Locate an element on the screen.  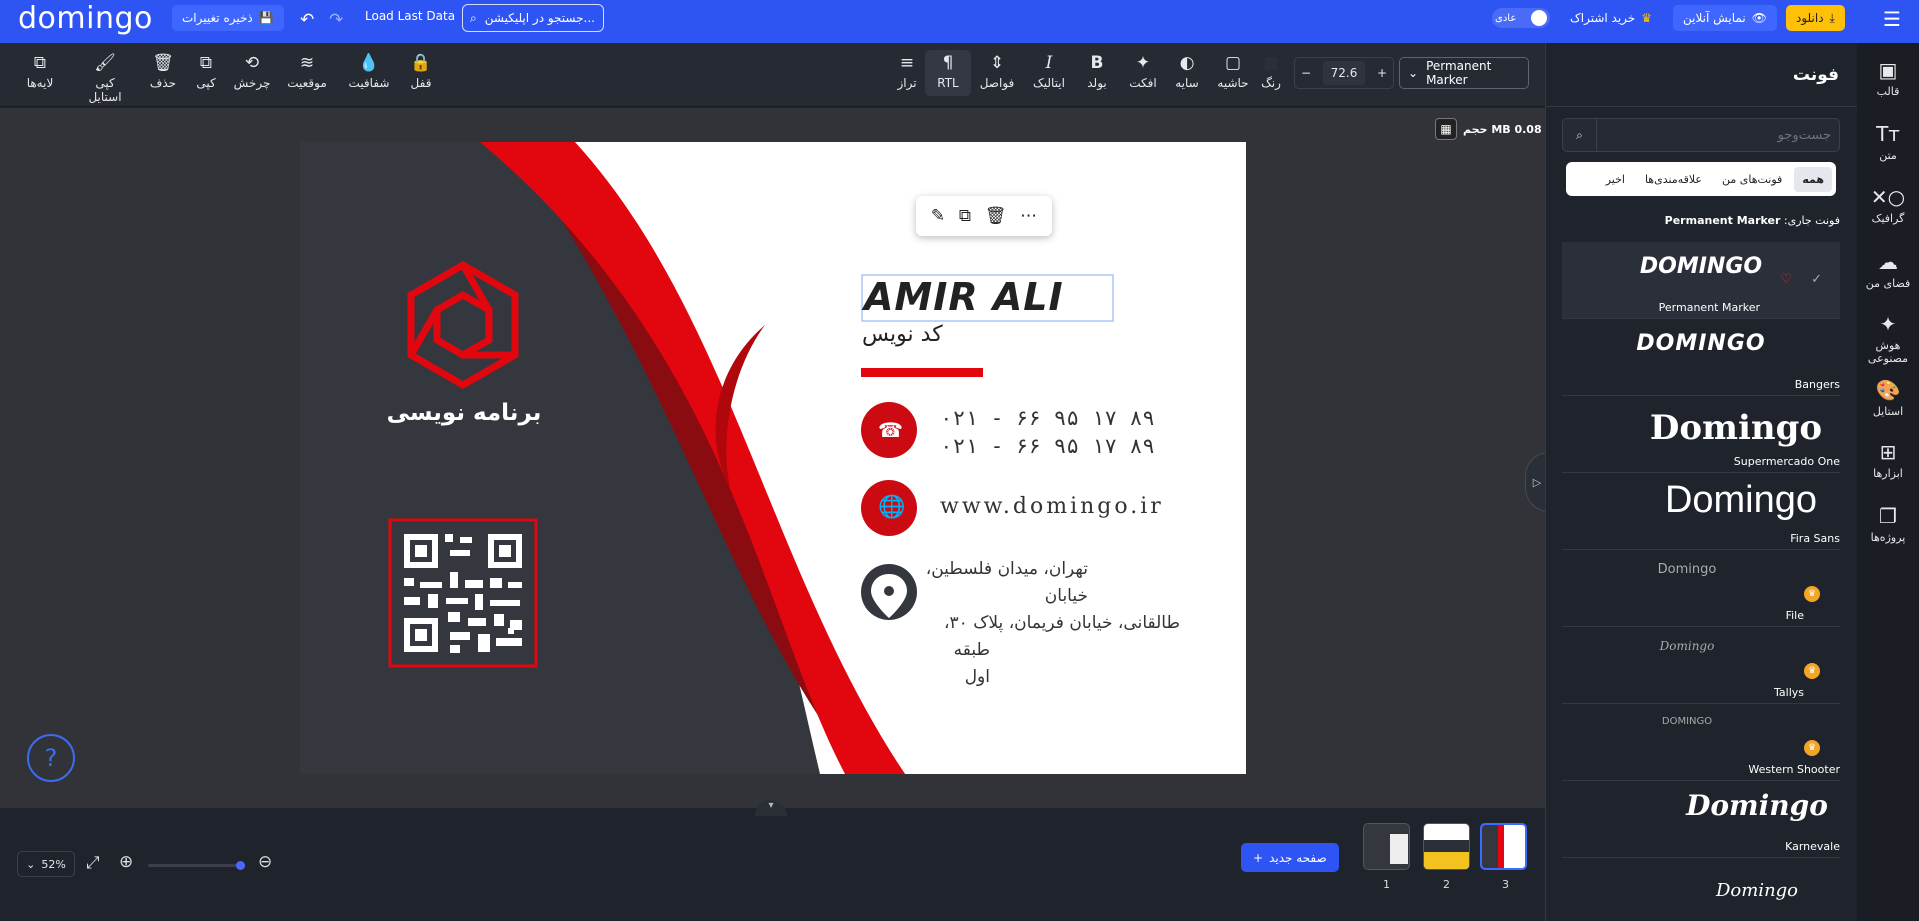
online-preview-button: نمایش آنلاین 👁 is located at coordinates (1725, 18).